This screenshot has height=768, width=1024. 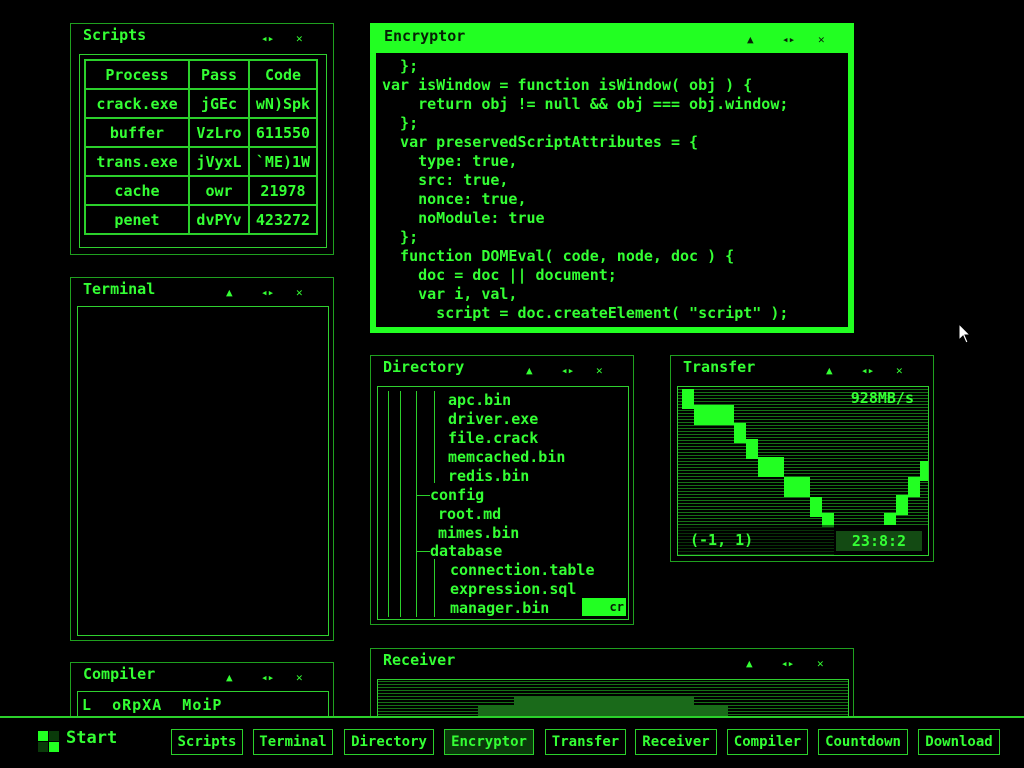 What do you see at coordinates (802, 369) in the screenshot?
I see `transfer-titlebar: Transfer ▲ ◂▸ ✕` at bounding box center [802, 369].